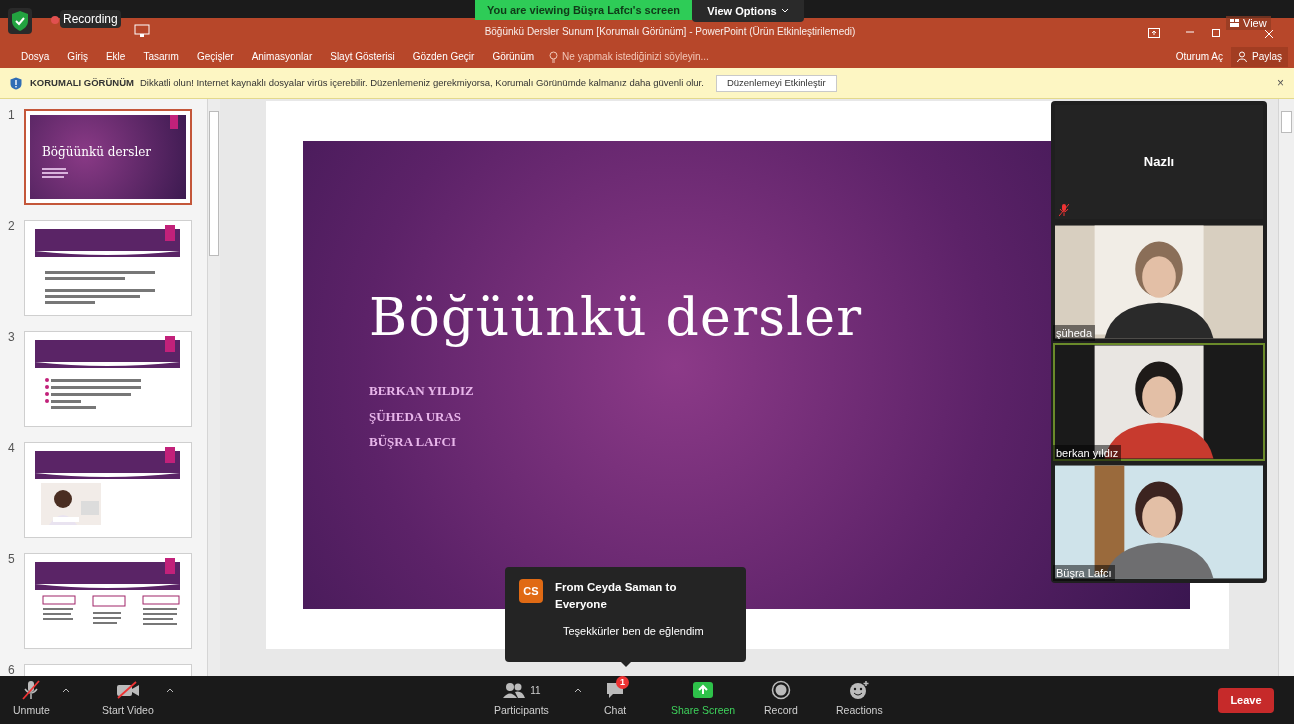 The image size is (1294, 724). Describe the element at coordinates (521, 699) in the screenshot. I see `participants-button: 11 Participants` at that location.